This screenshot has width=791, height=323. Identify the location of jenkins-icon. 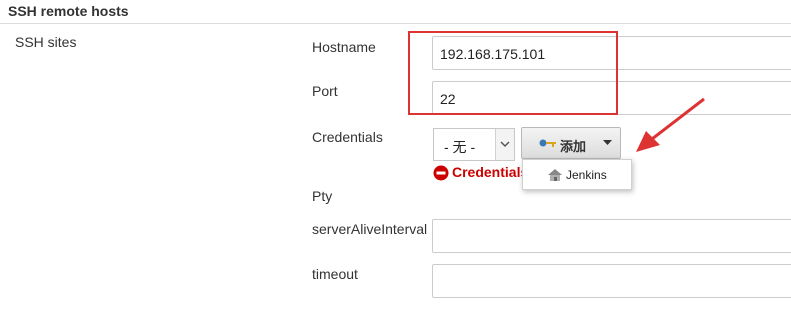
(555, 175).